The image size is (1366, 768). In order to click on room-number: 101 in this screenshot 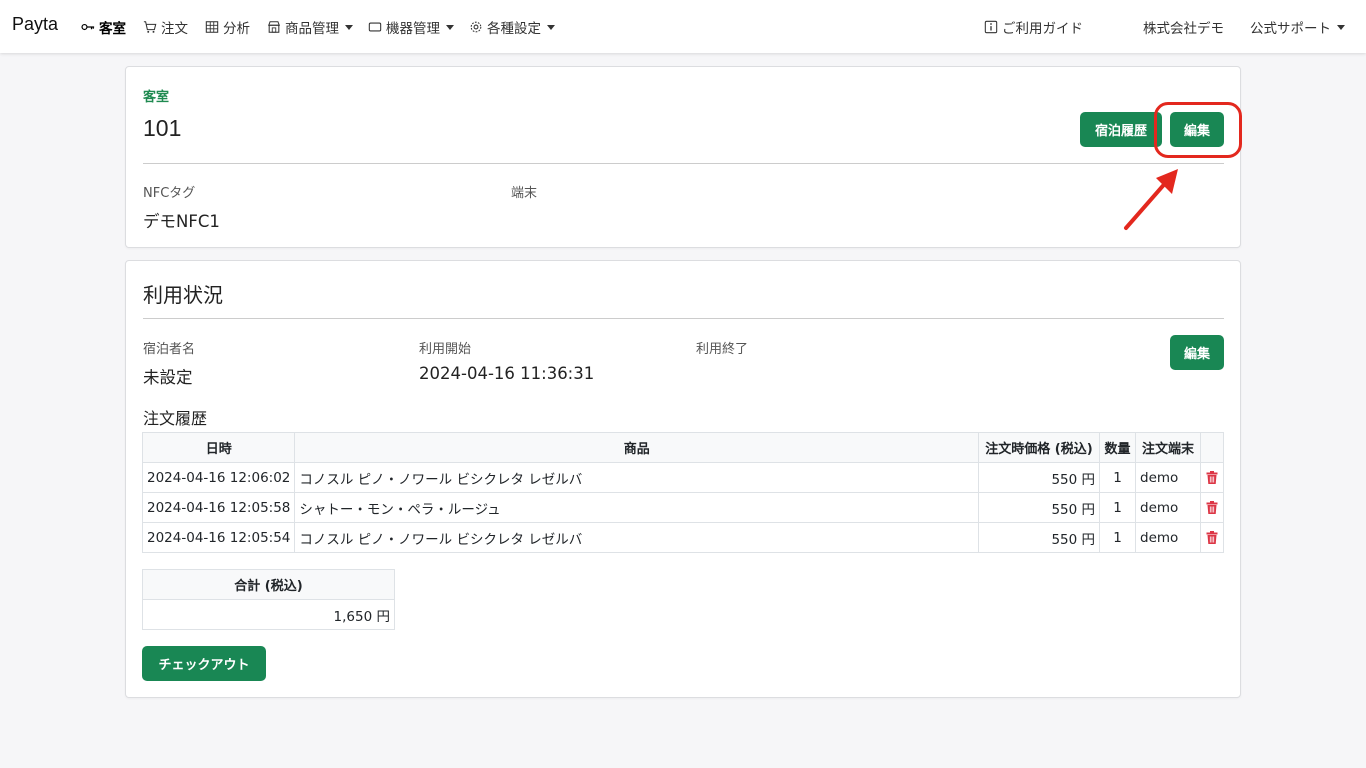, I will do `click(162, 128)`.